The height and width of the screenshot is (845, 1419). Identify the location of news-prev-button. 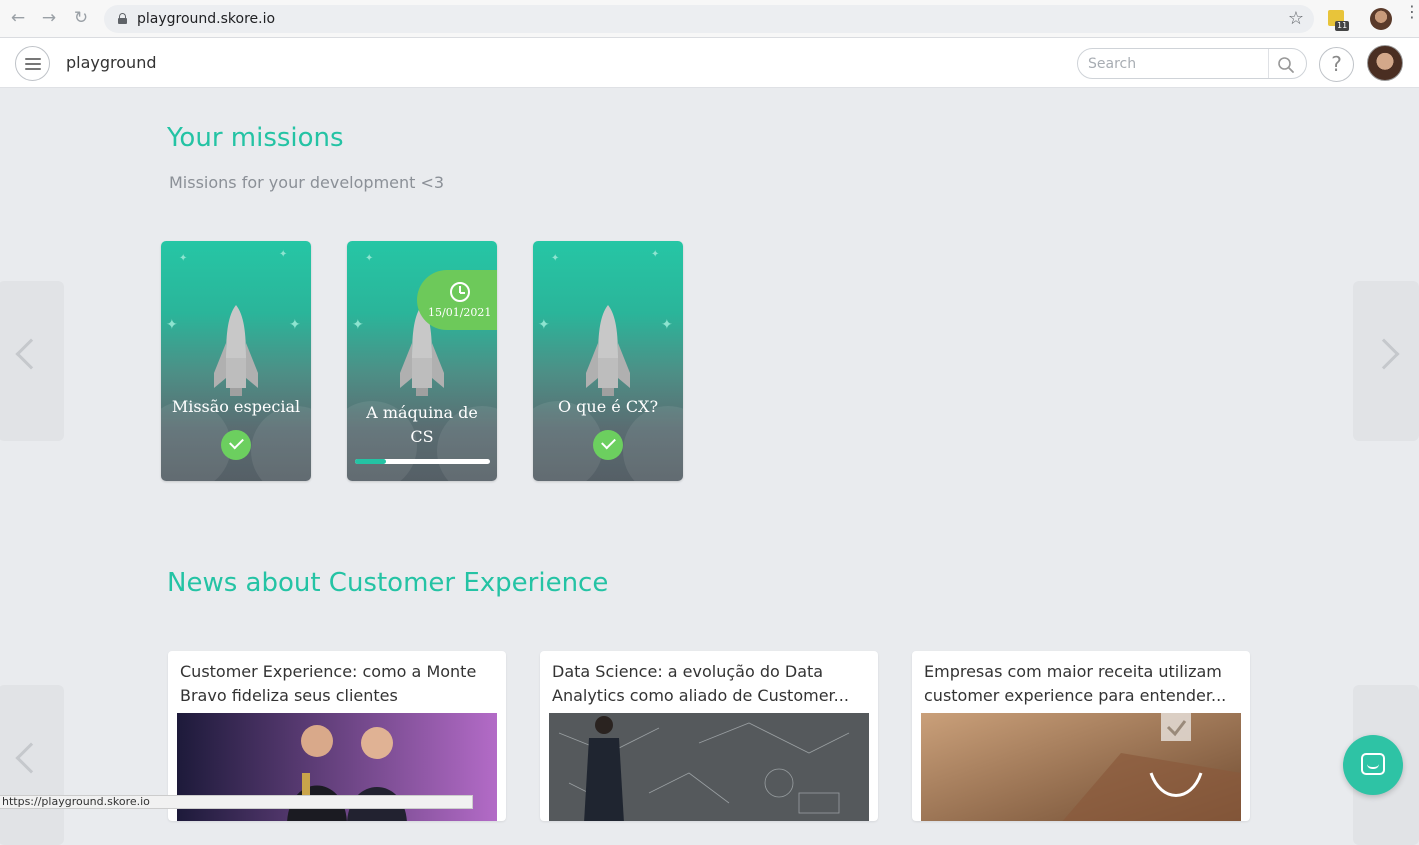
(32, 765).